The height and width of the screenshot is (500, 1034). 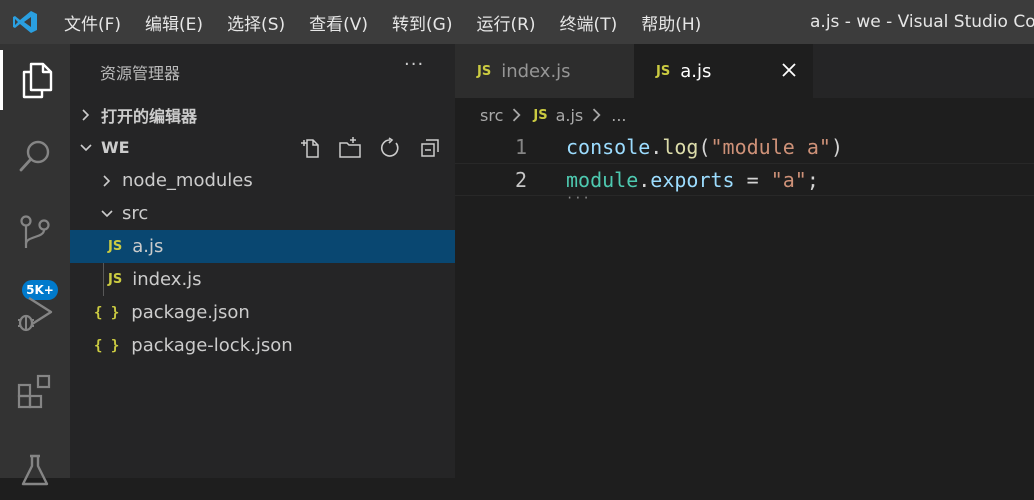 I want to click on tree-item-label: src, so click(x=135, y=213).